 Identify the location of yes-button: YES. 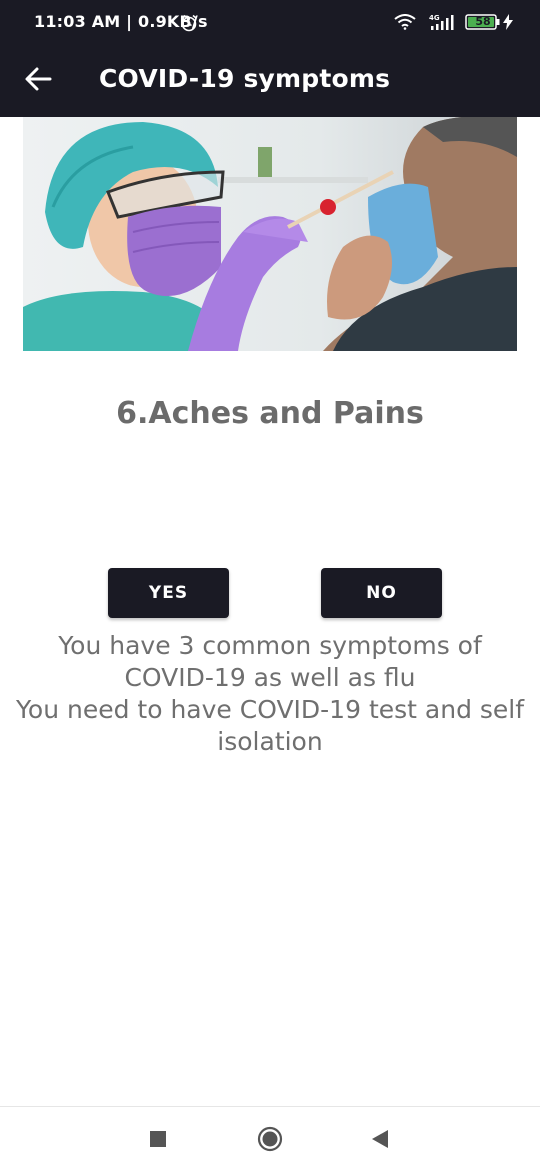
(168, 593).